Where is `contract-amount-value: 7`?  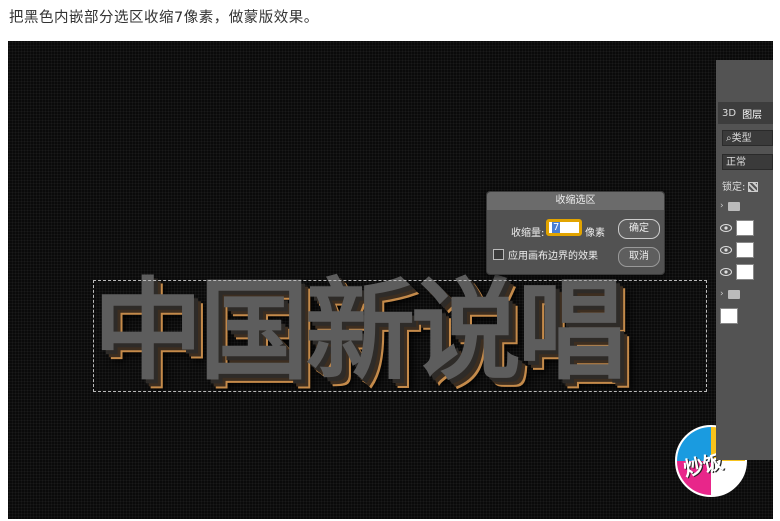
contract-amount-value: 7 is located at coordinates (556, 227).